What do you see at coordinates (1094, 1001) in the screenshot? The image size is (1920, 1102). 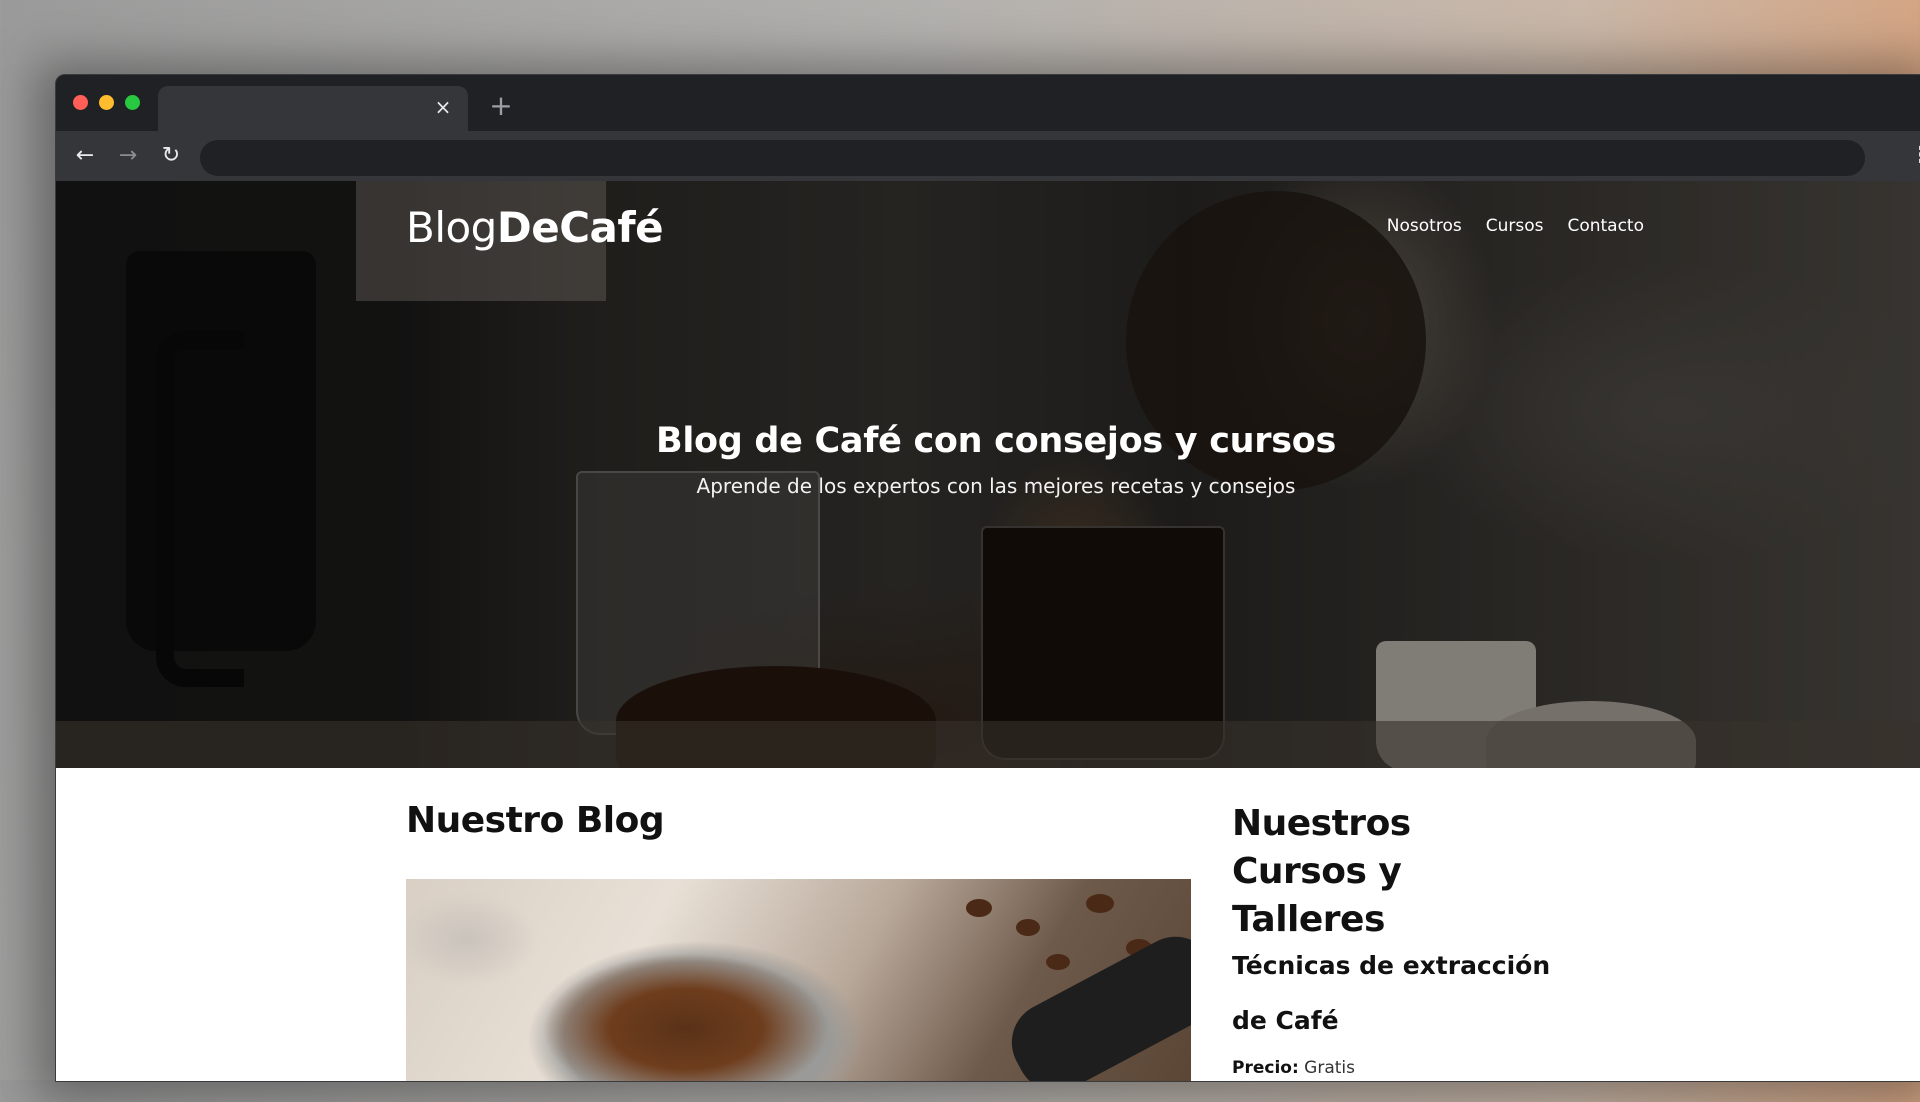 I see `portafilter-handle-shape` at bounding box center [1094, 1001].